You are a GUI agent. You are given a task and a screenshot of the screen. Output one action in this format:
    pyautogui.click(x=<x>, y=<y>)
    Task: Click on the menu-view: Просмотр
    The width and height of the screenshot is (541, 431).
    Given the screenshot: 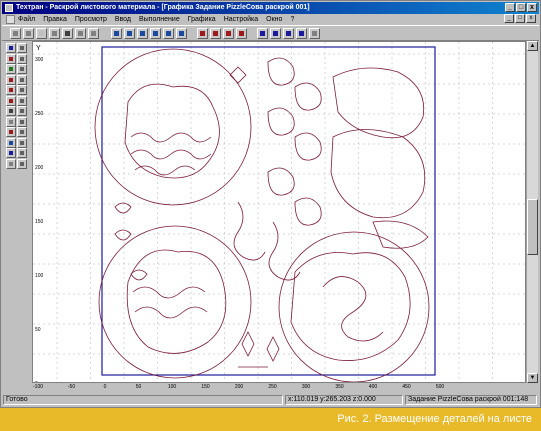 What is the action you would take?
    pyautogui.click(x=91, y=19)
    